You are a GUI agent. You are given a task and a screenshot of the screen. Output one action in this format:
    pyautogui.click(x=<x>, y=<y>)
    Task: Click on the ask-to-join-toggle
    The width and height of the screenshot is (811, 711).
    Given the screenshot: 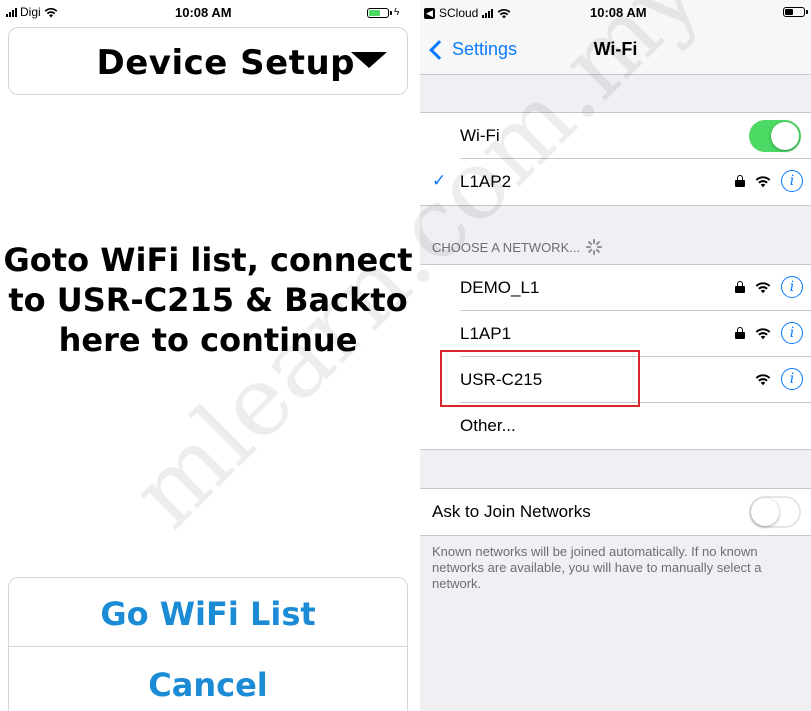 What is the action you would take?
    pyautogui.click(x=775, y=512)
    